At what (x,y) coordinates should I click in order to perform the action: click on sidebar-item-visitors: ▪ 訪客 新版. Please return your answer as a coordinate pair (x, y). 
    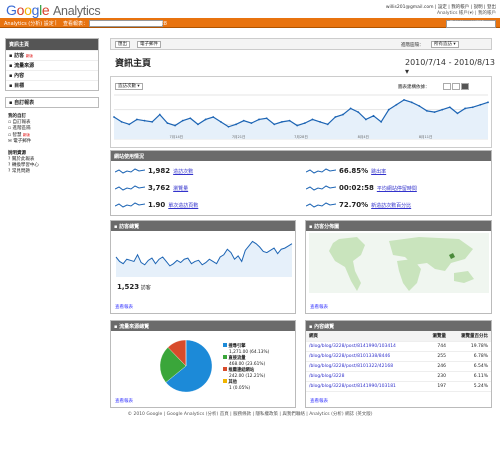
    Looking at the image, I should click on (52, 55).